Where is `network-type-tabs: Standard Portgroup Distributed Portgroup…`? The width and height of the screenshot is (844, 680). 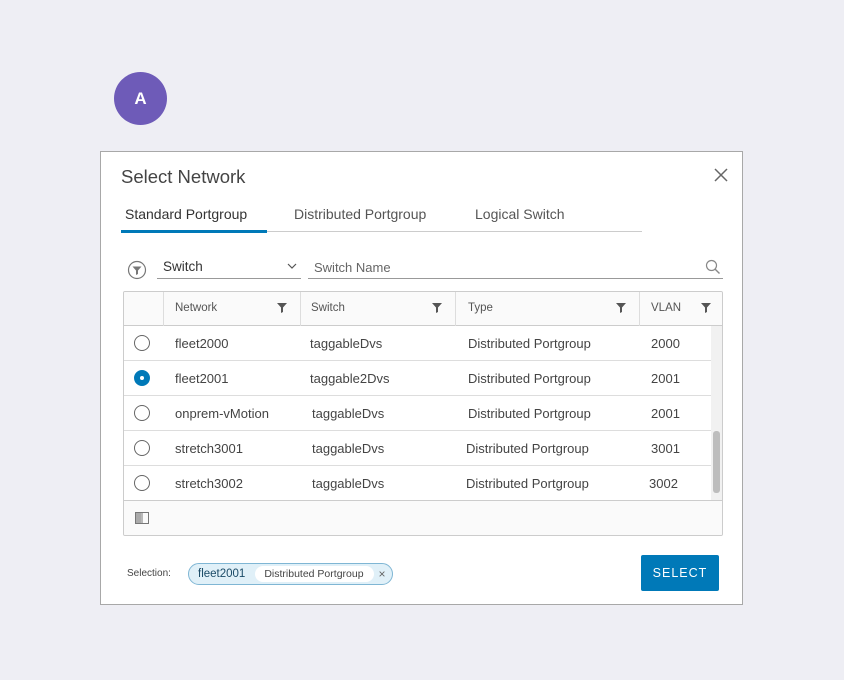 network-type-tabs: Standard Portgroup Distributed Portgroup… is located at coordinates (381, 216).